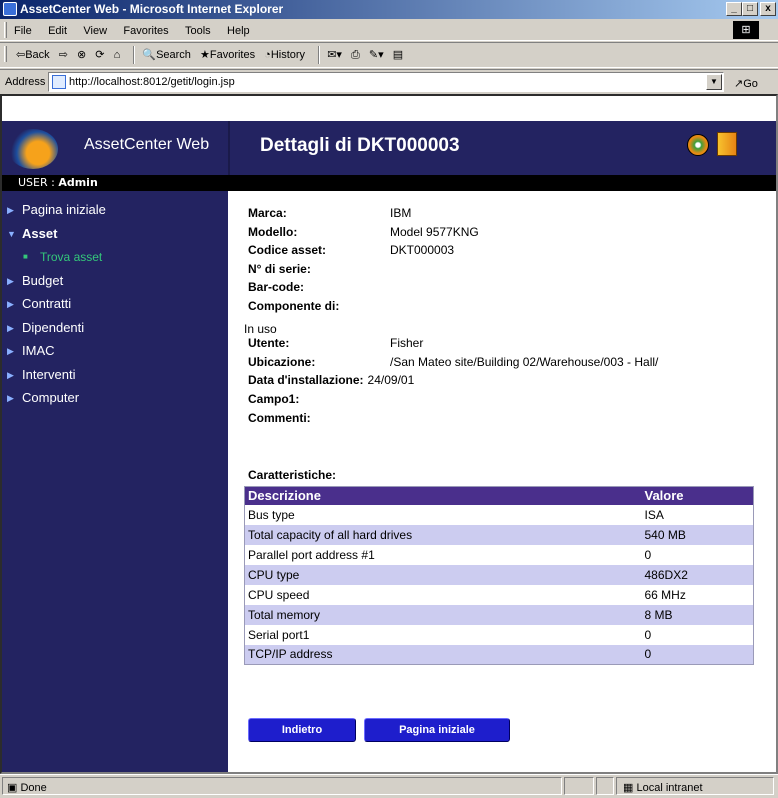 The width and height of the screenshot is (778, 798). I want to click on page-done-icon: ▣, so click(12, 788).